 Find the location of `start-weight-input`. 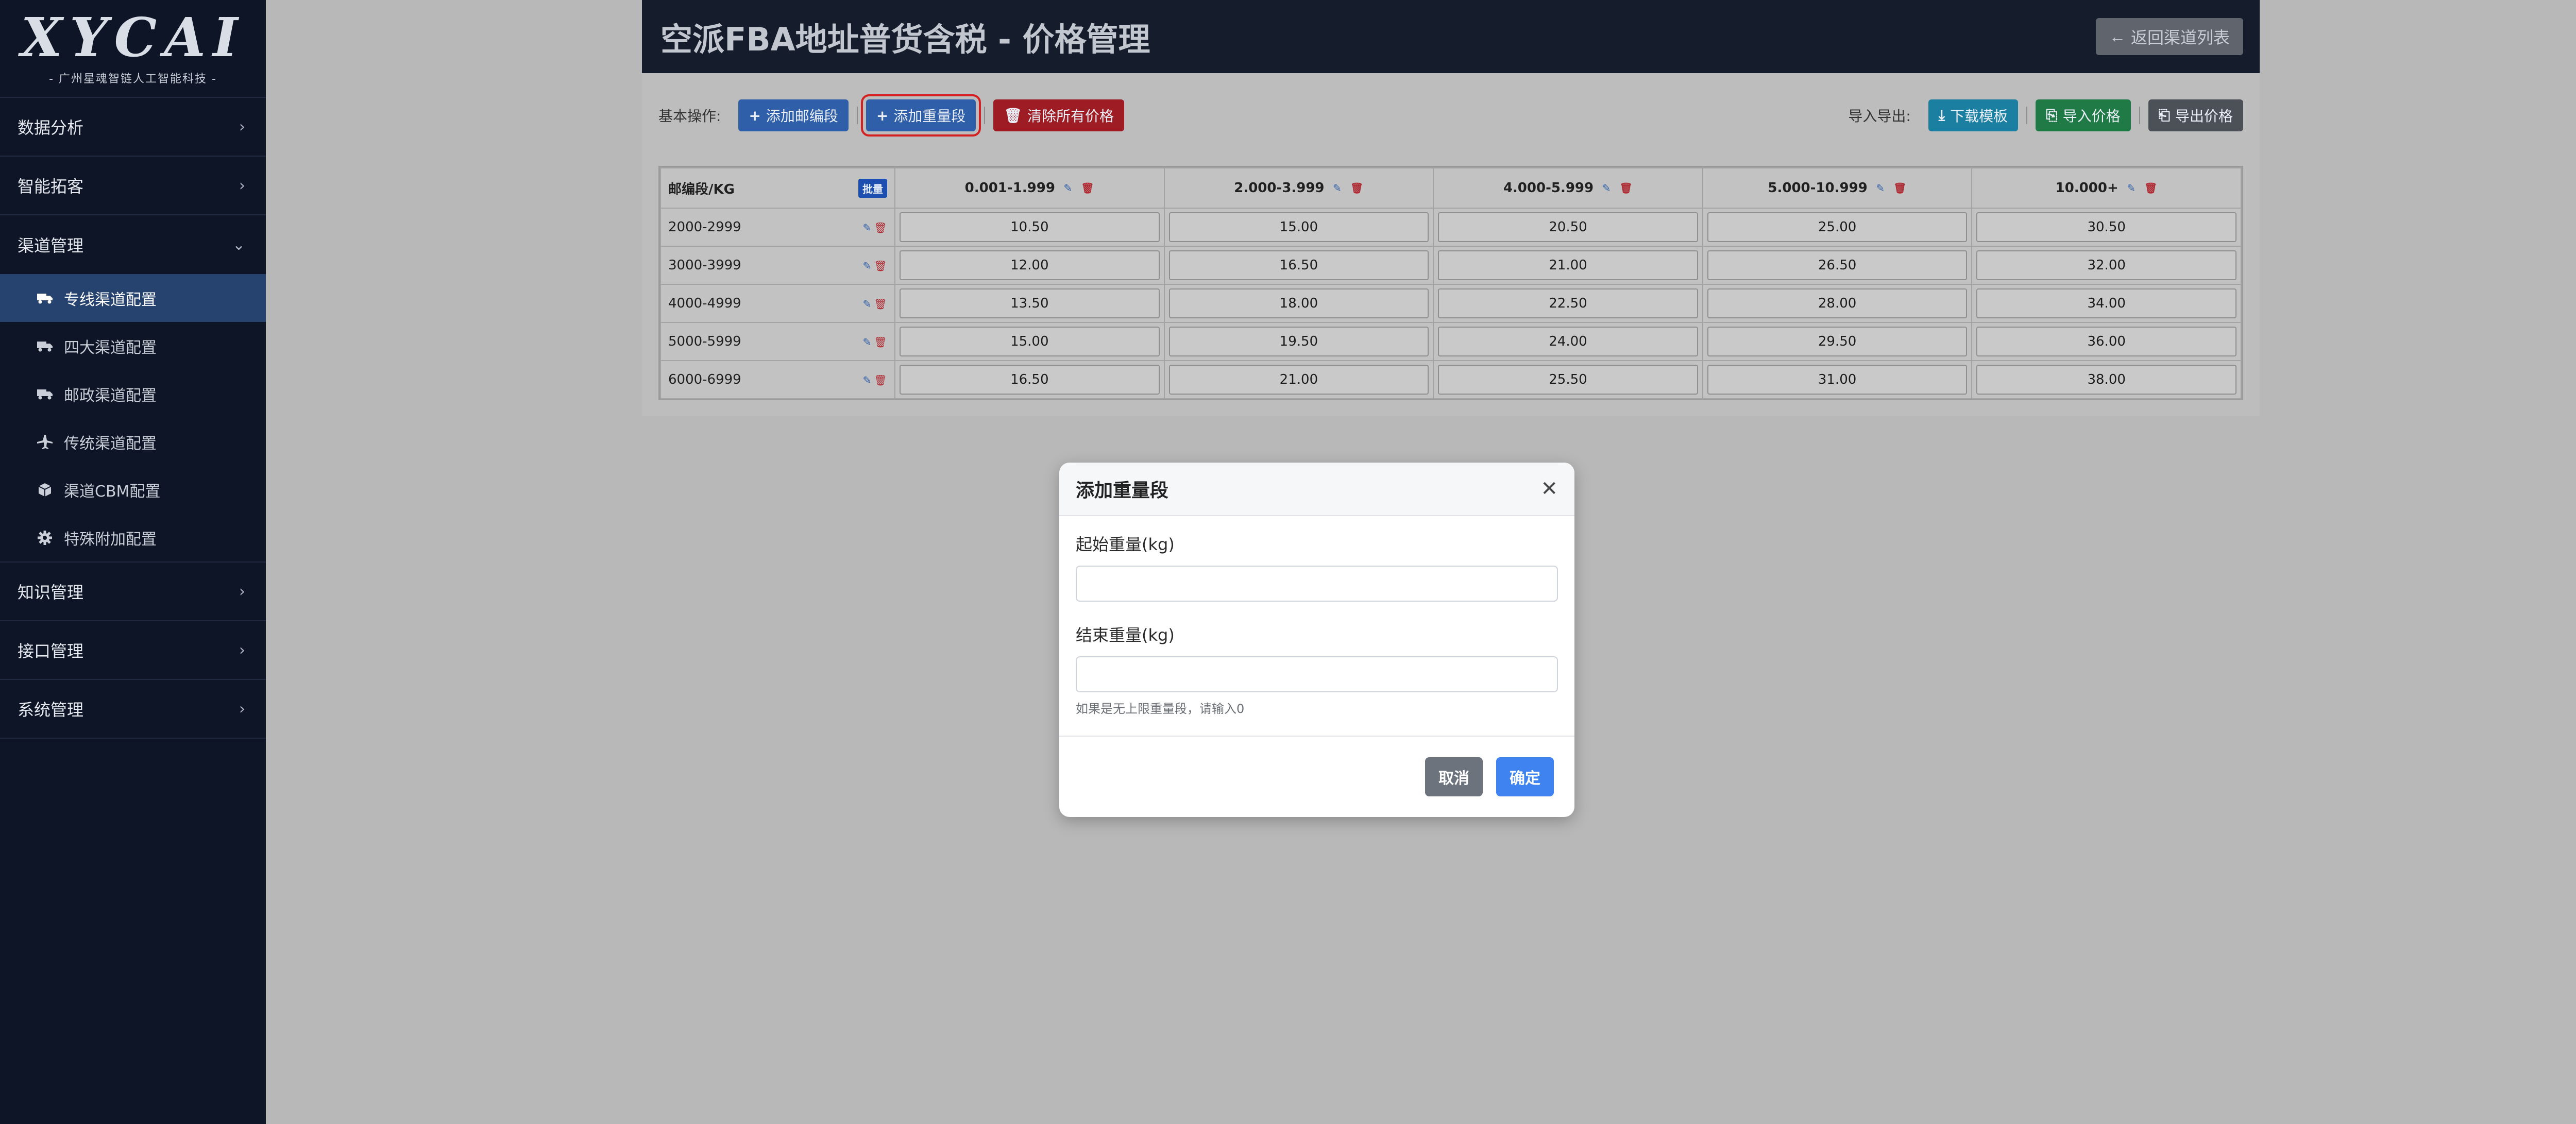

start-weight-input is located at coordinates (1317, 584).